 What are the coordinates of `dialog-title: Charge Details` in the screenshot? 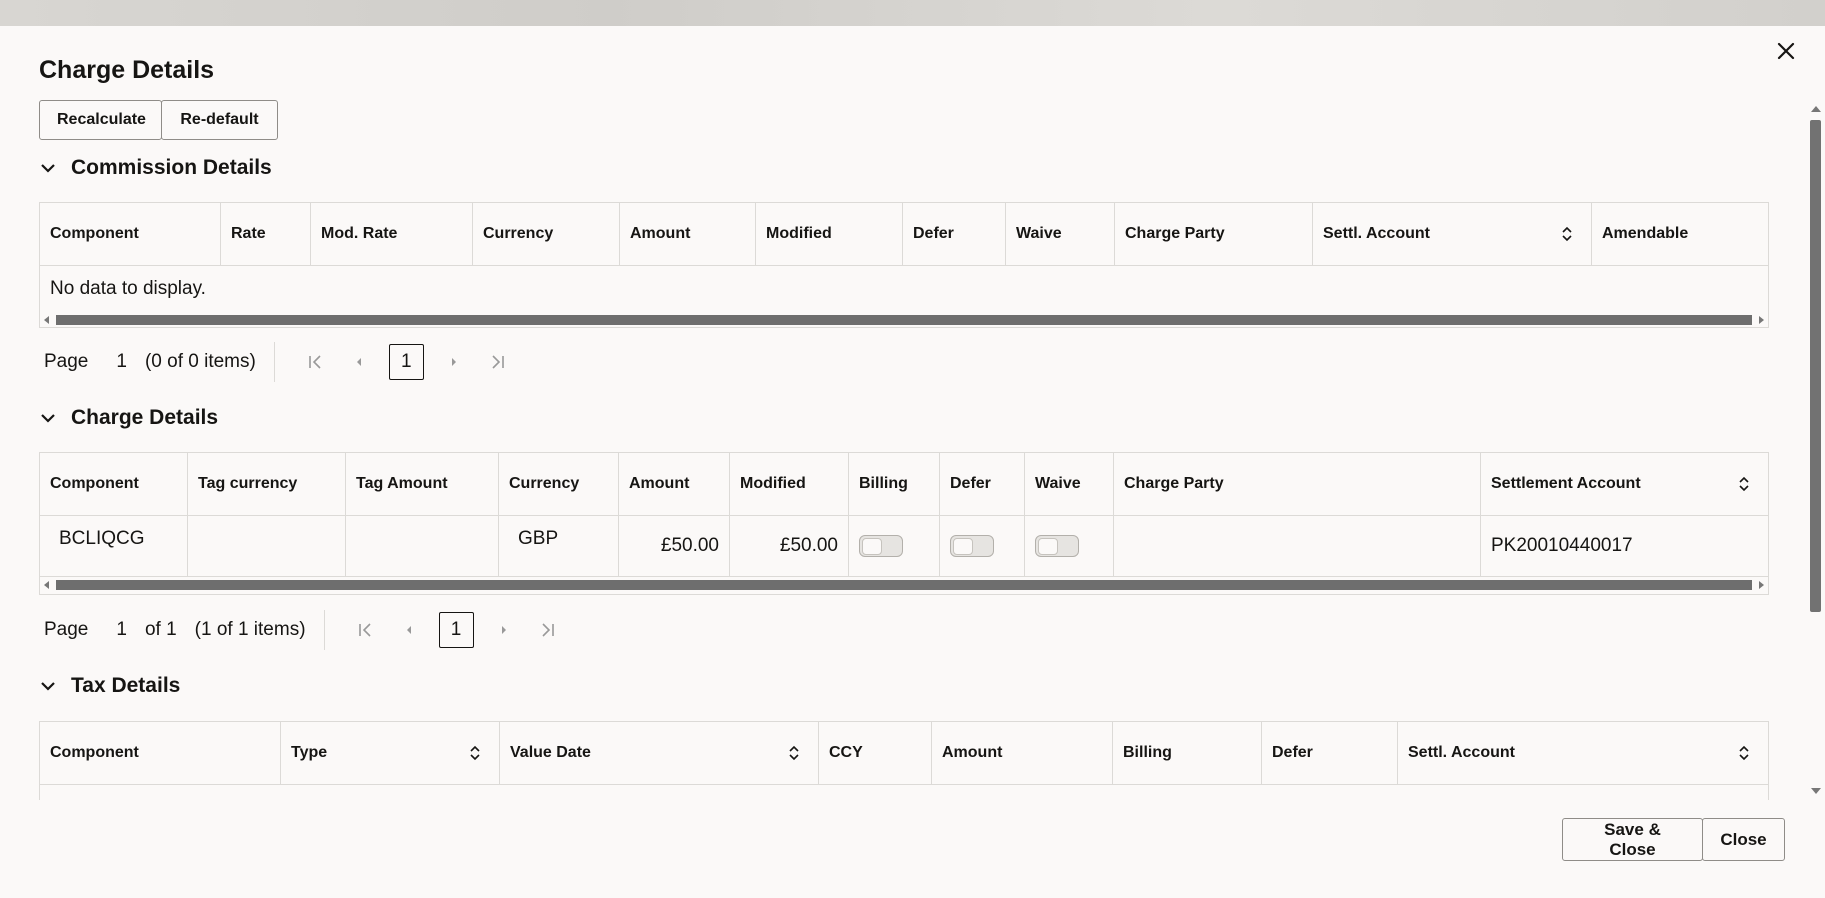 It's located at (127, 70).